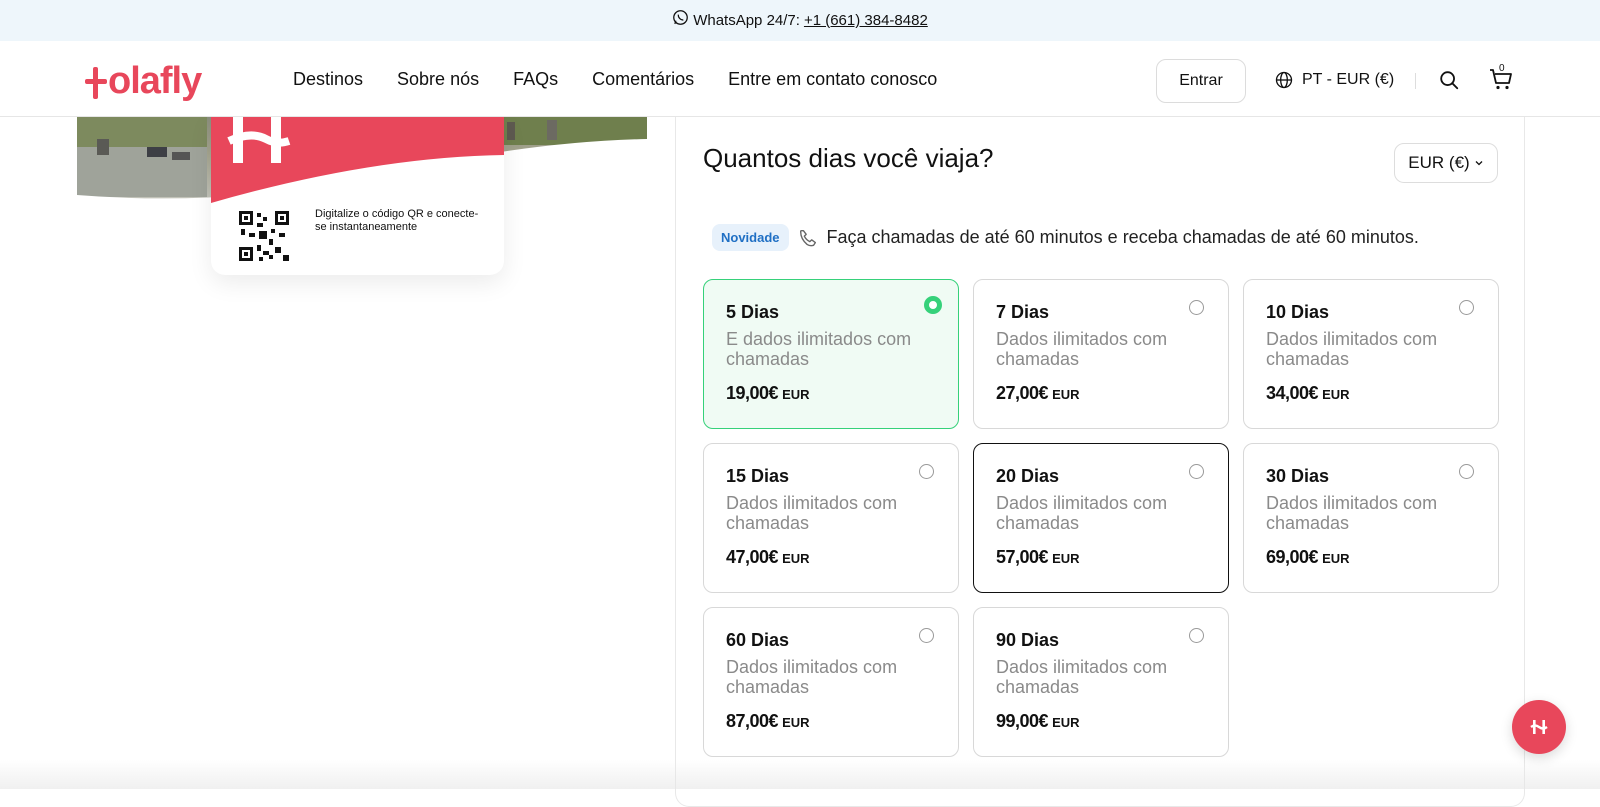 Image resolution: width=1600 pixels, height=807 pixels. What do you see at coordinates (681, 17) in the screenshot?
I see `whatsapp-icon` at bounding box center [681, 17].